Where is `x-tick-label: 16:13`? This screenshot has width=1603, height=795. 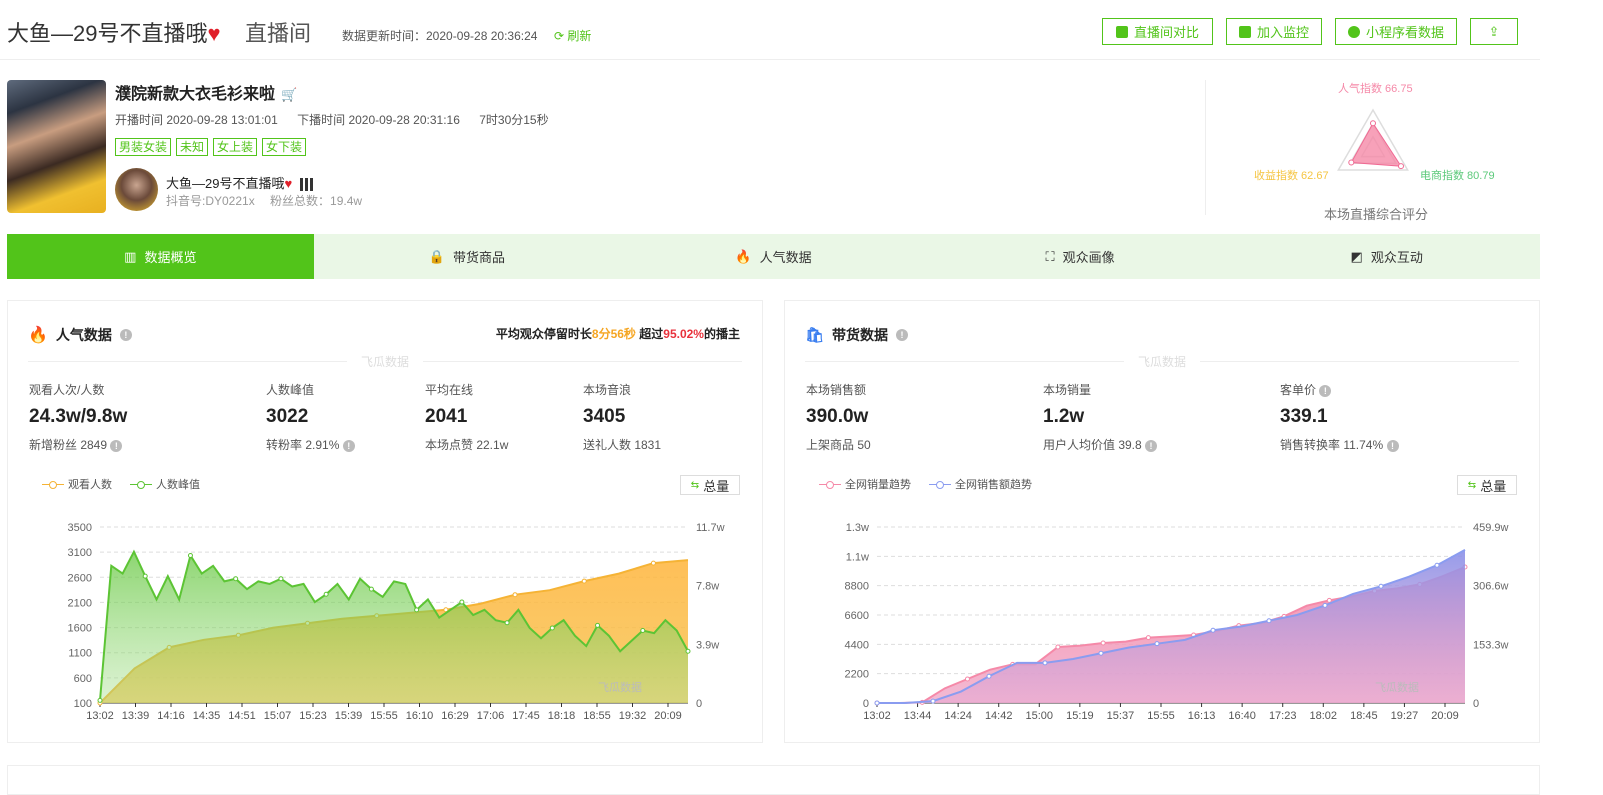 x-tick-label: 16:13 is located at coordinates (1202, 716).